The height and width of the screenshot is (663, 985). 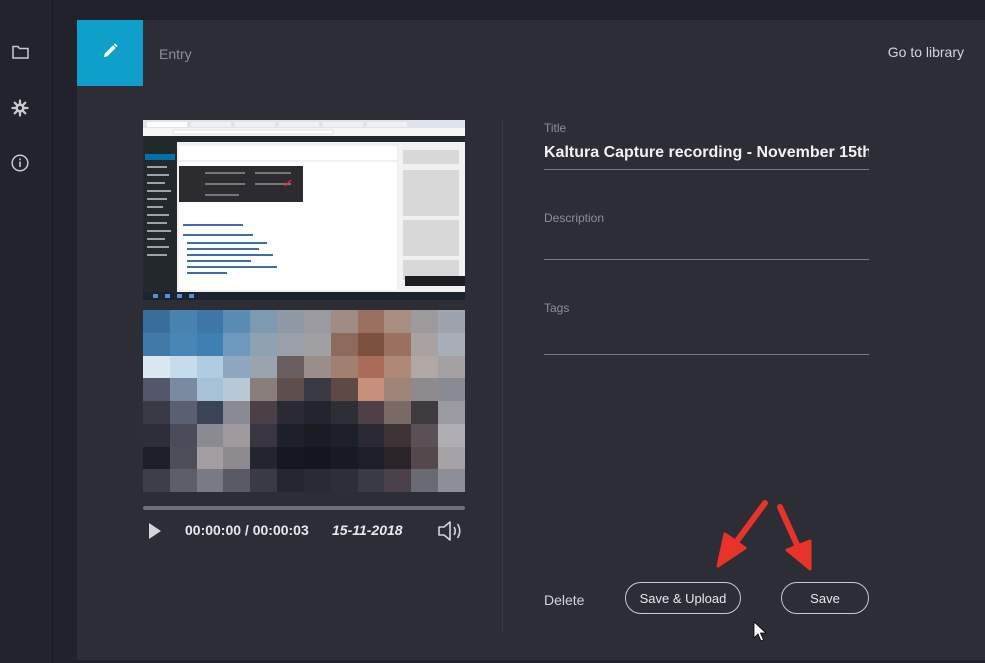 What do you see at coordinates (557, 308) in the screenshot?
I see `tags-label: Tags` at bounding box center [557, 308].